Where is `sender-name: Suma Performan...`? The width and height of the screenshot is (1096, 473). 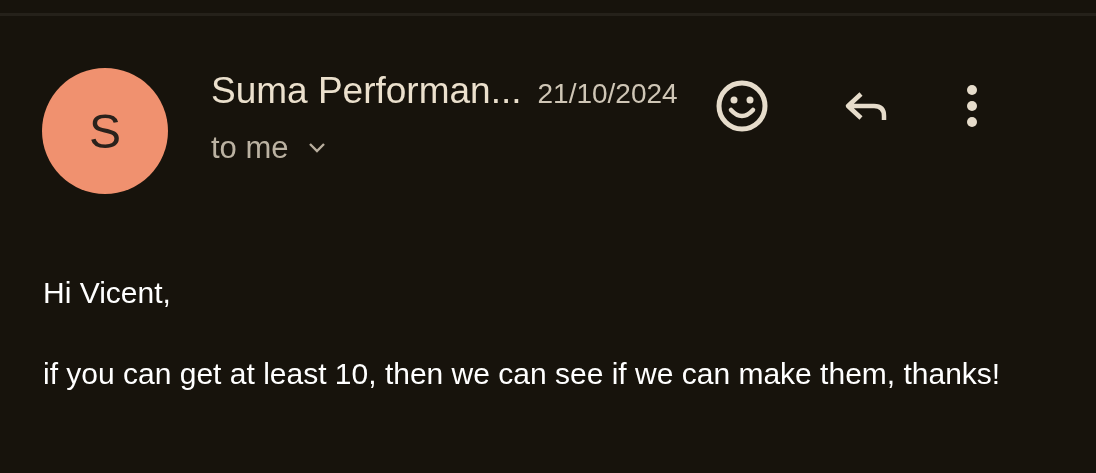
sender-name: Suma Performan... is located at coordinates (366, 91).